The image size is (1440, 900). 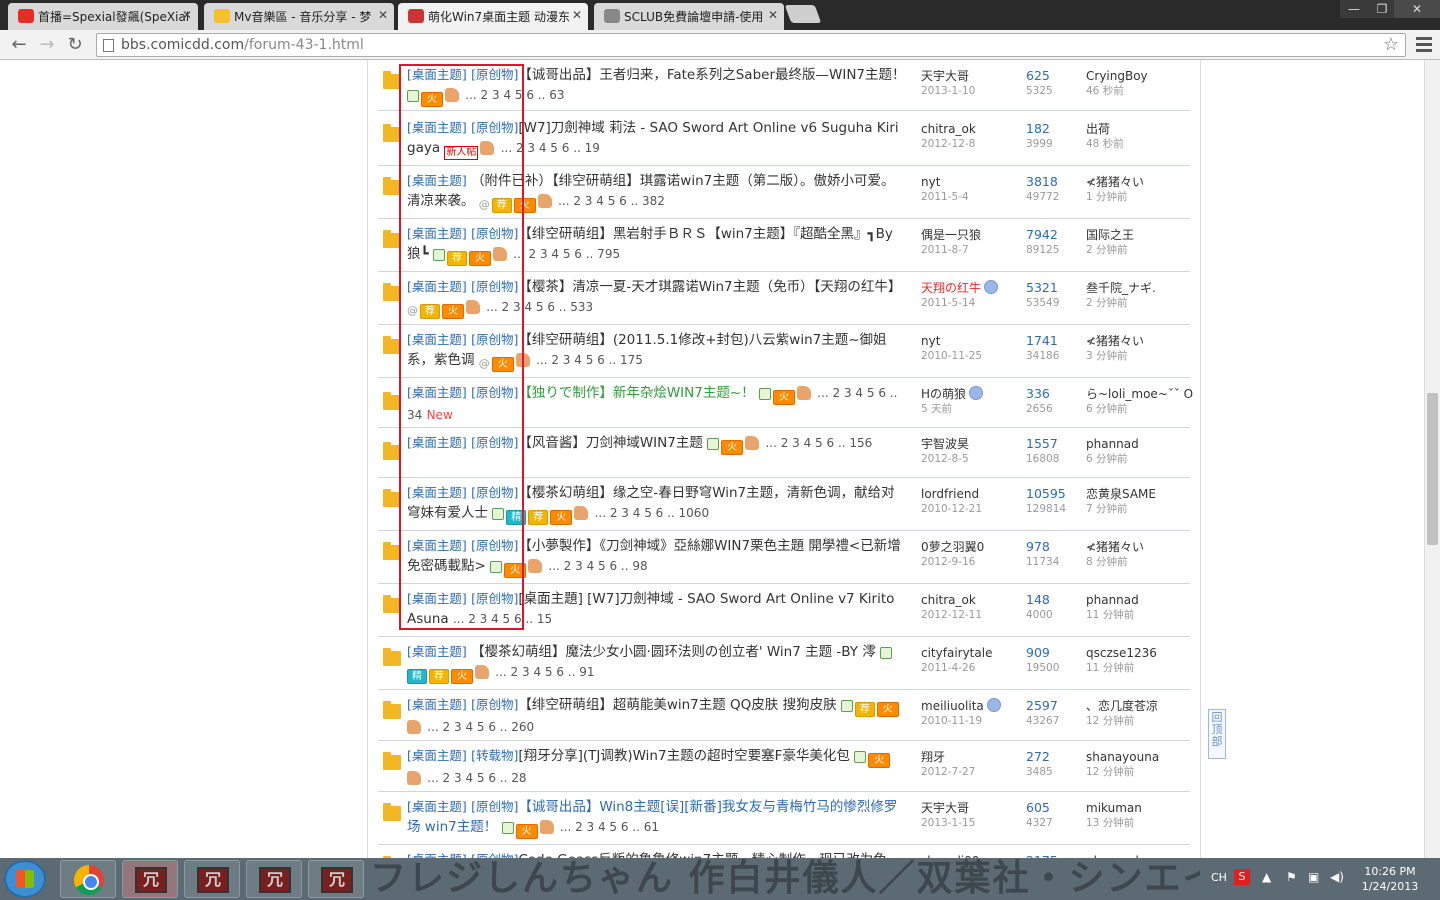 What do you see at coordinates (1051, 76) in the screenshot?
I see `reply-count: 625` at bounding box center [1051, 76].